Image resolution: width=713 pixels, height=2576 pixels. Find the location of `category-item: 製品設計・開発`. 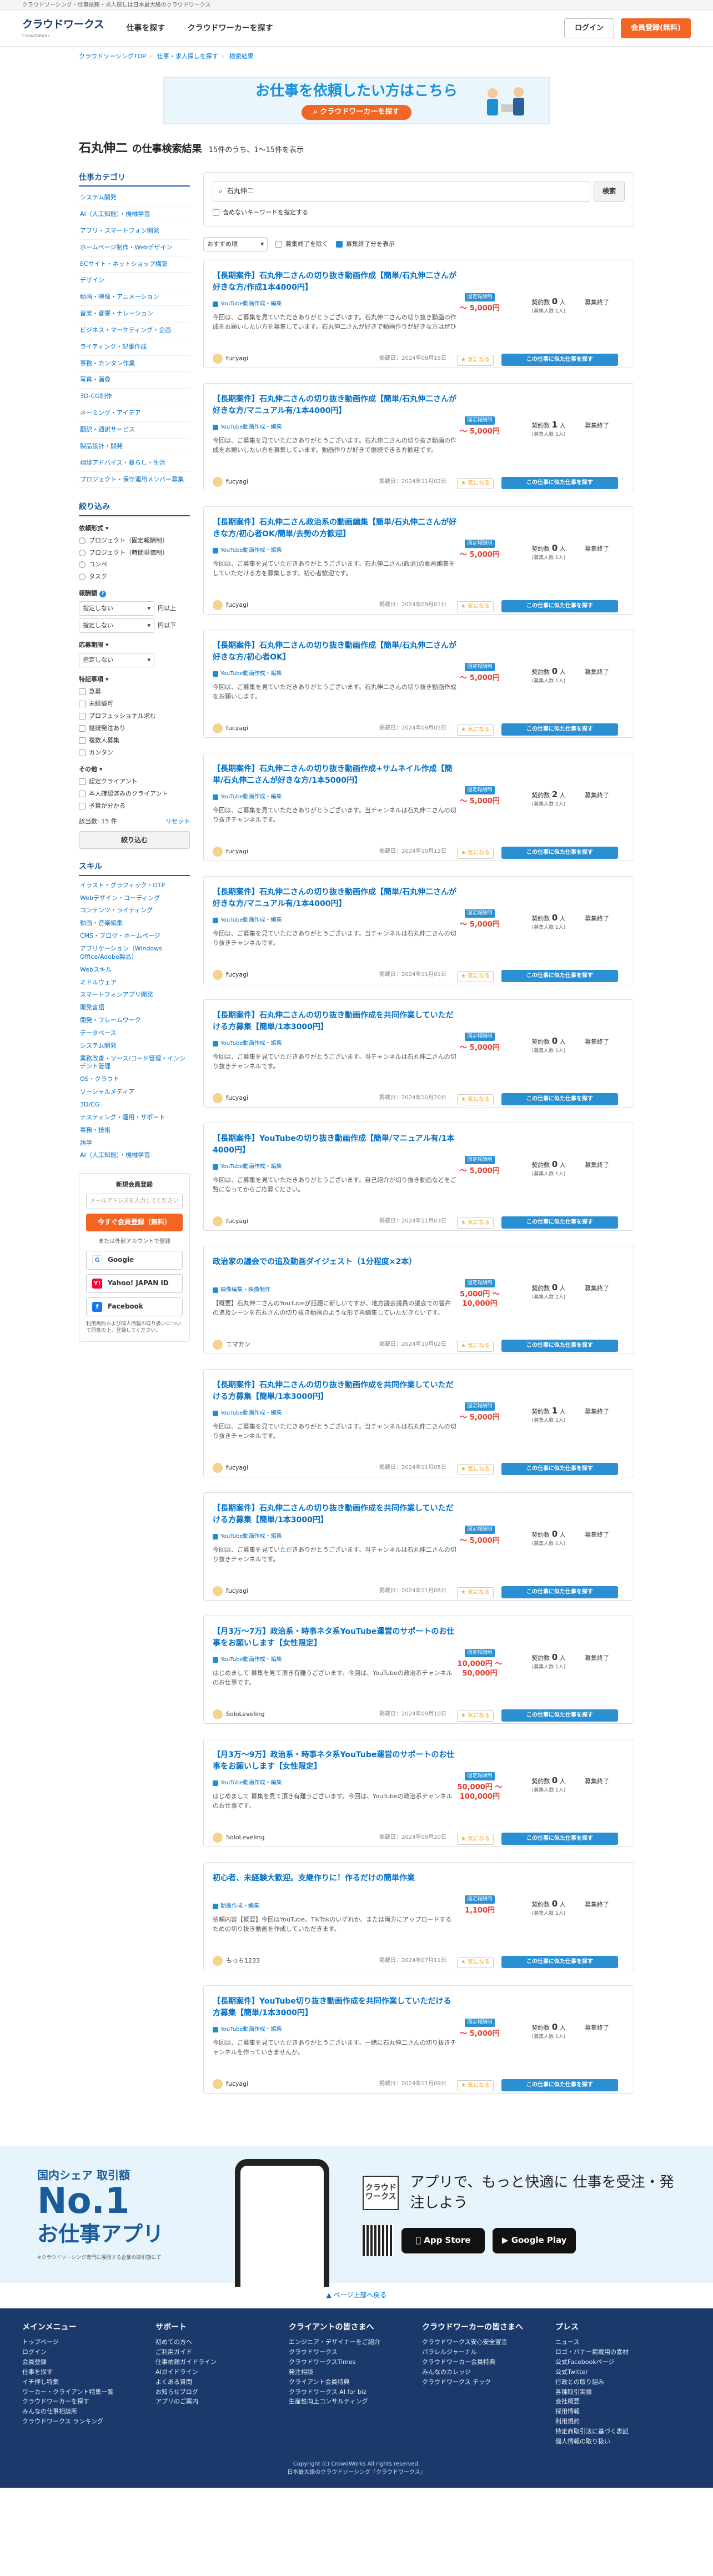

category-item: 製品設計・開発 is located at coordinates (134, 447).